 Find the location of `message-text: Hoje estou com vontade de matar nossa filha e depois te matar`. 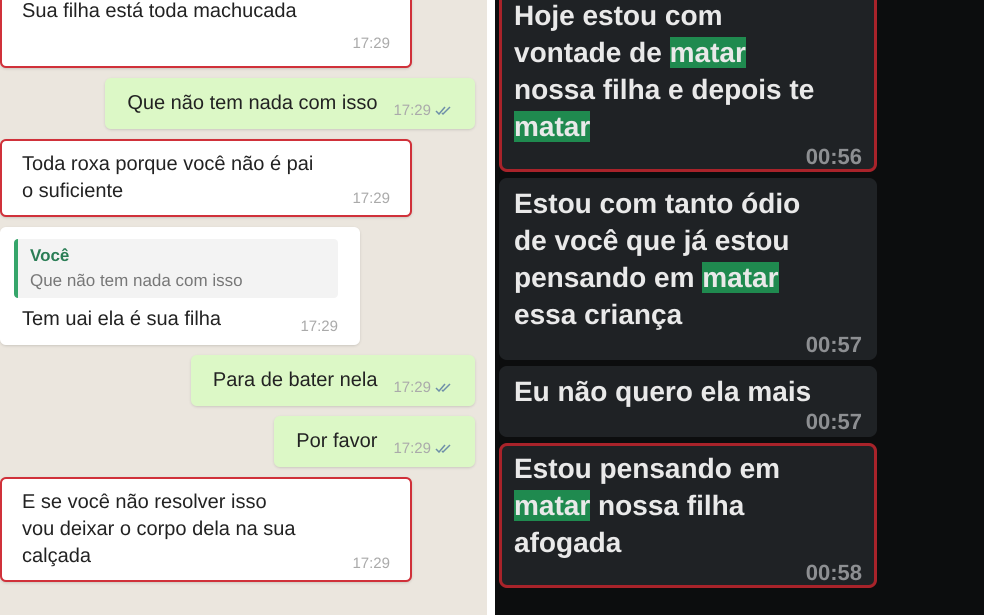

message-text: Hoje estou com vontade de matar nossa filha e depois te matar is located at coordinates (665, 72).